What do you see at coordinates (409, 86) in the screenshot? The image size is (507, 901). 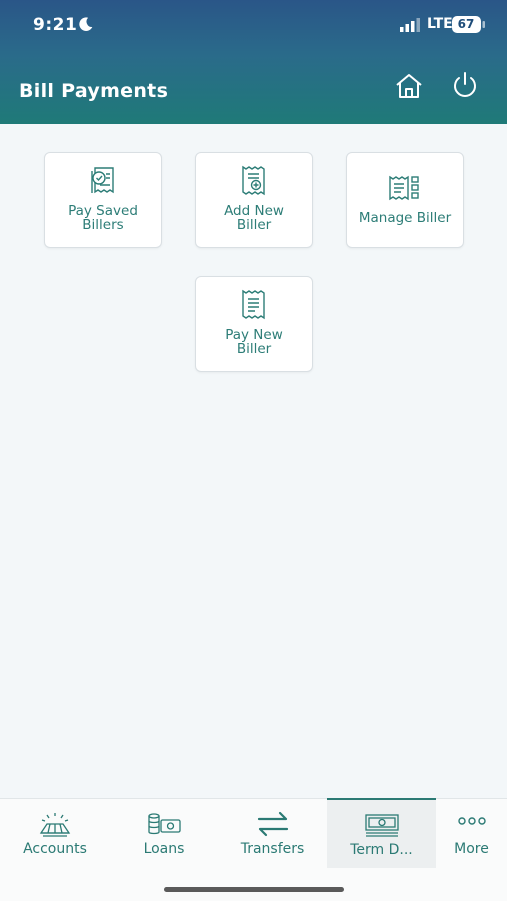 I see `home-icon` at bounding box center [409, 86].